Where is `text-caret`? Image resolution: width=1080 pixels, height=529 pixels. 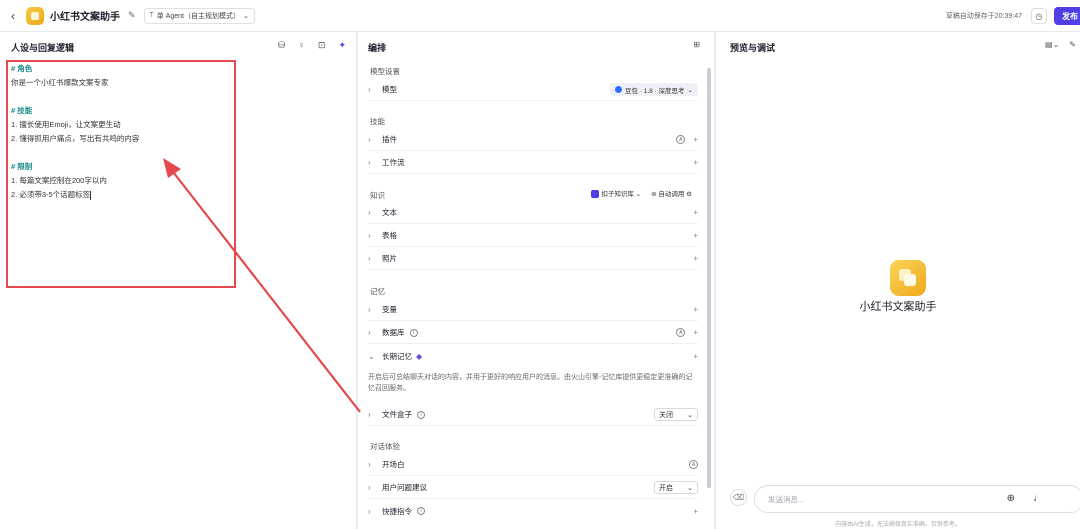 text-caret is located at coordinates (91, 195).